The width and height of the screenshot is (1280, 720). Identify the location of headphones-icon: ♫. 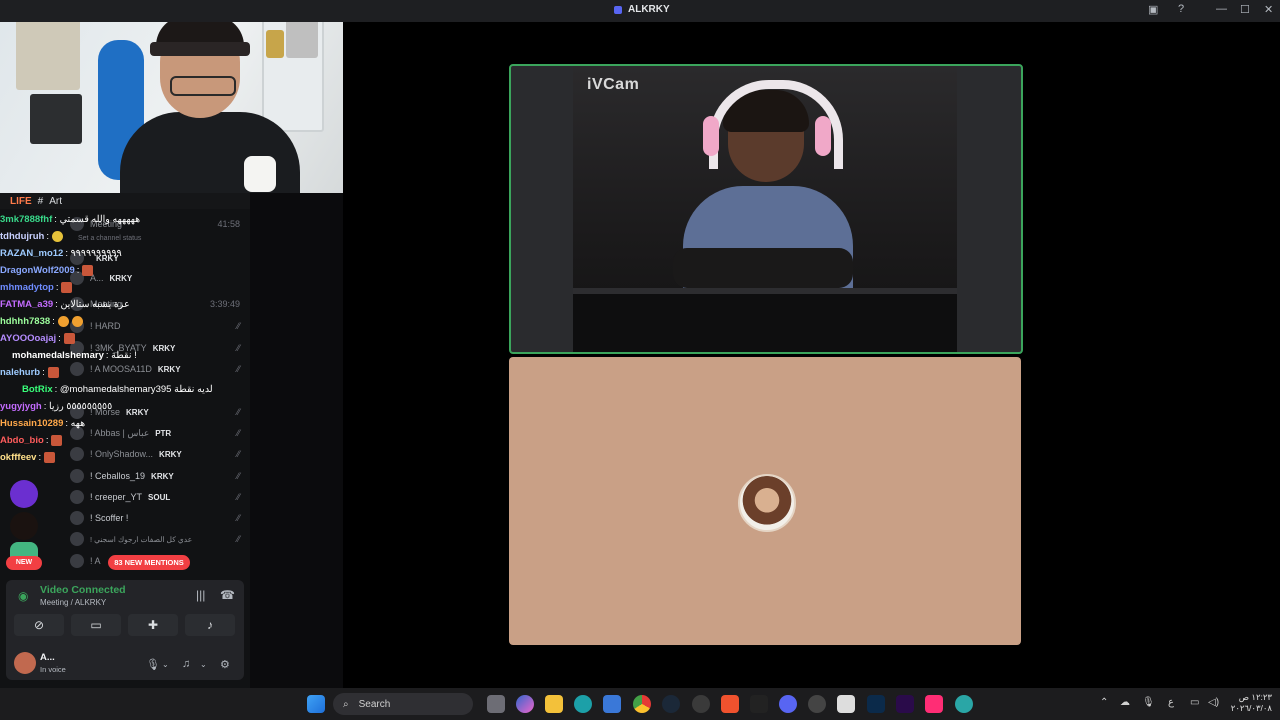
(186, 664).